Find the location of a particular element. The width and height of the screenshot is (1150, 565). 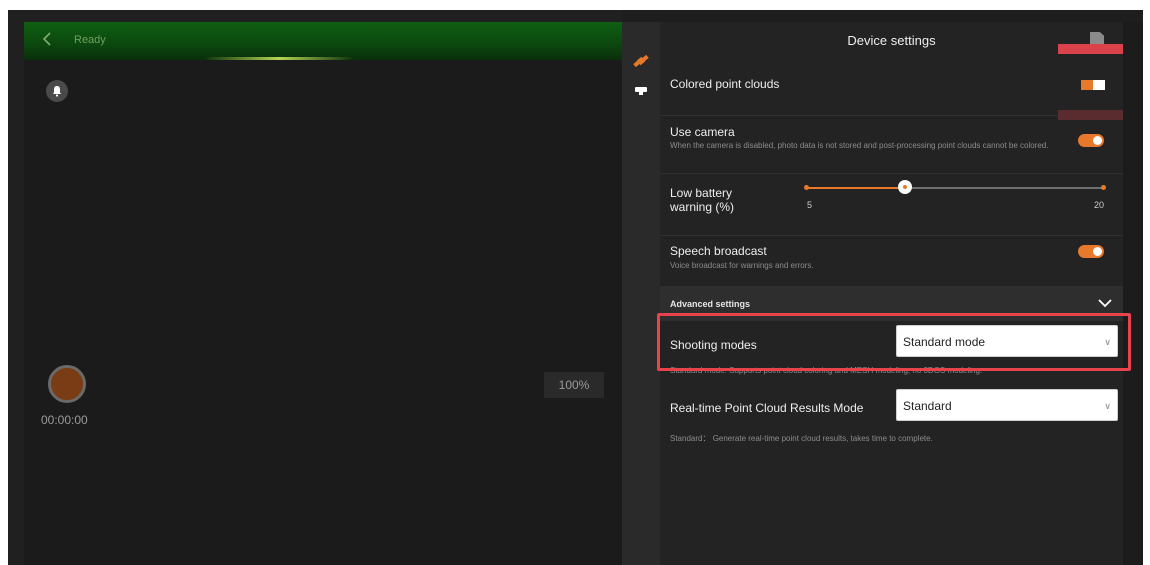

highlight-box is located at coordinates (894, 342).